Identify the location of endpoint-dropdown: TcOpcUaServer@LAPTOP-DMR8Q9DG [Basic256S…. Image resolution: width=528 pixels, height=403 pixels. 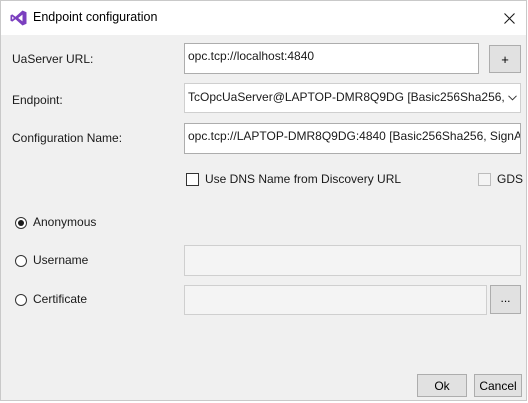
(352, 98).